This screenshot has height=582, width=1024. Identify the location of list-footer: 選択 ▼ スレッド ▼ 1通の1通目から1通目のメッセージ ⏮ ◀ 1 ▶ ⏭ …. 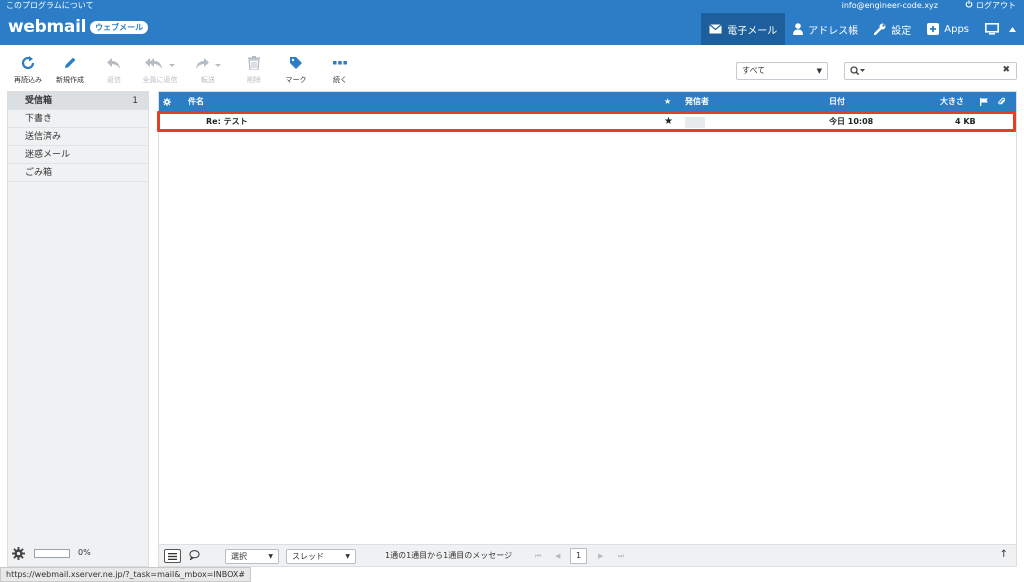
(587, 555).